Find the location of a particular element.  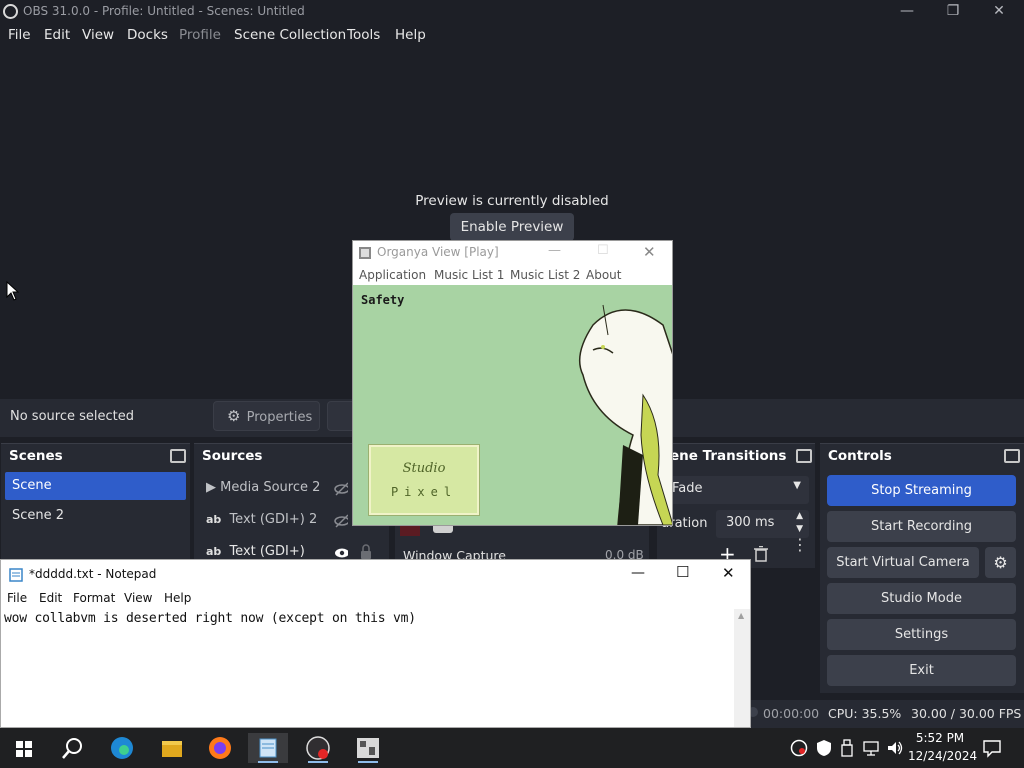

notepad-window-title: *ddddd.txt - Notepad is located at coordinates (93, 574).